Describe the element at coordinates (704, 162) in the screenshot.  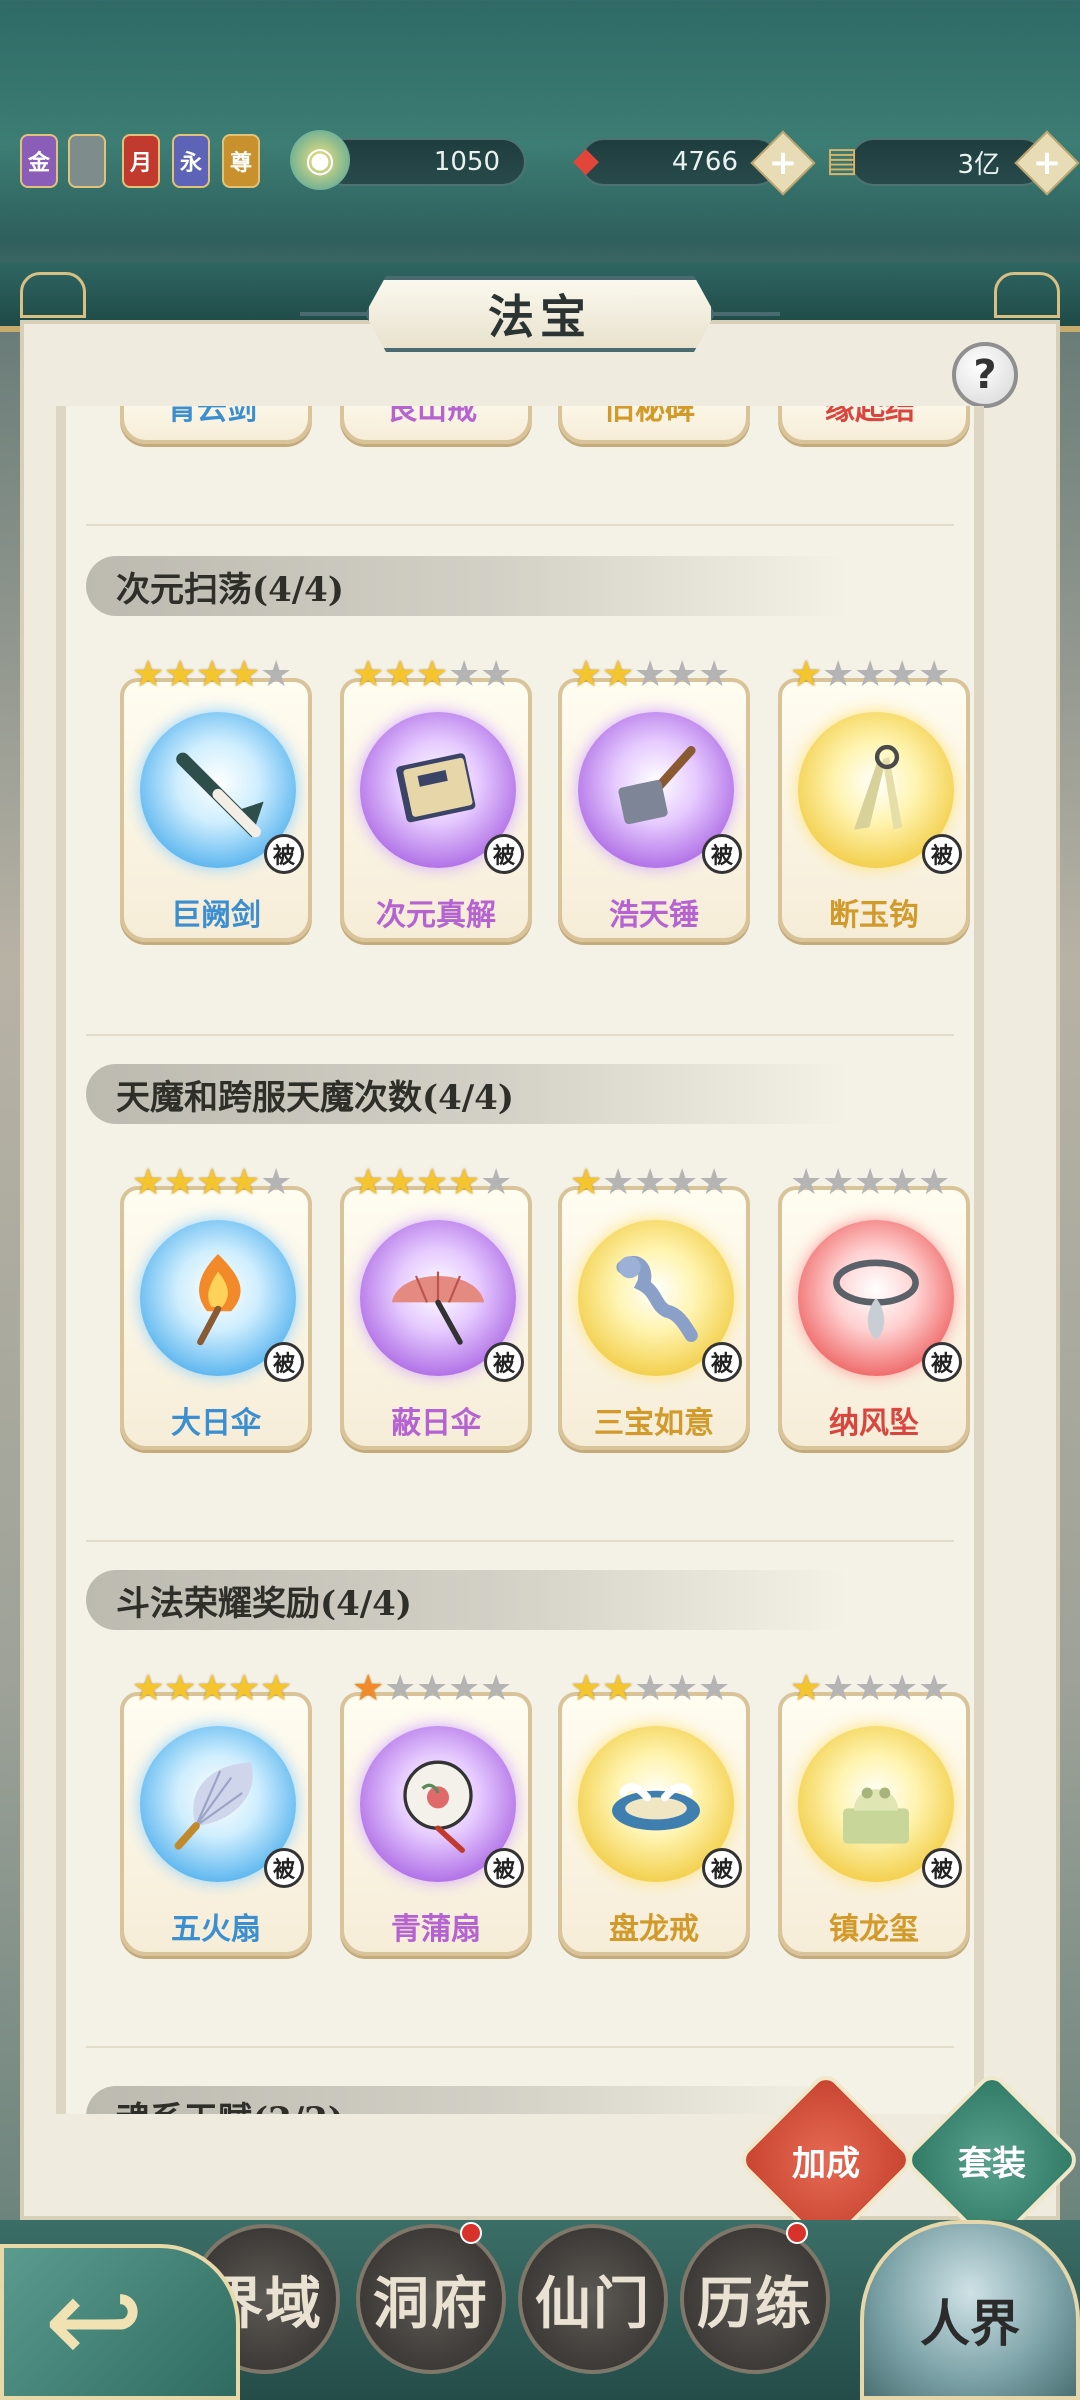
I see `crystal-value: 4766` at that location.